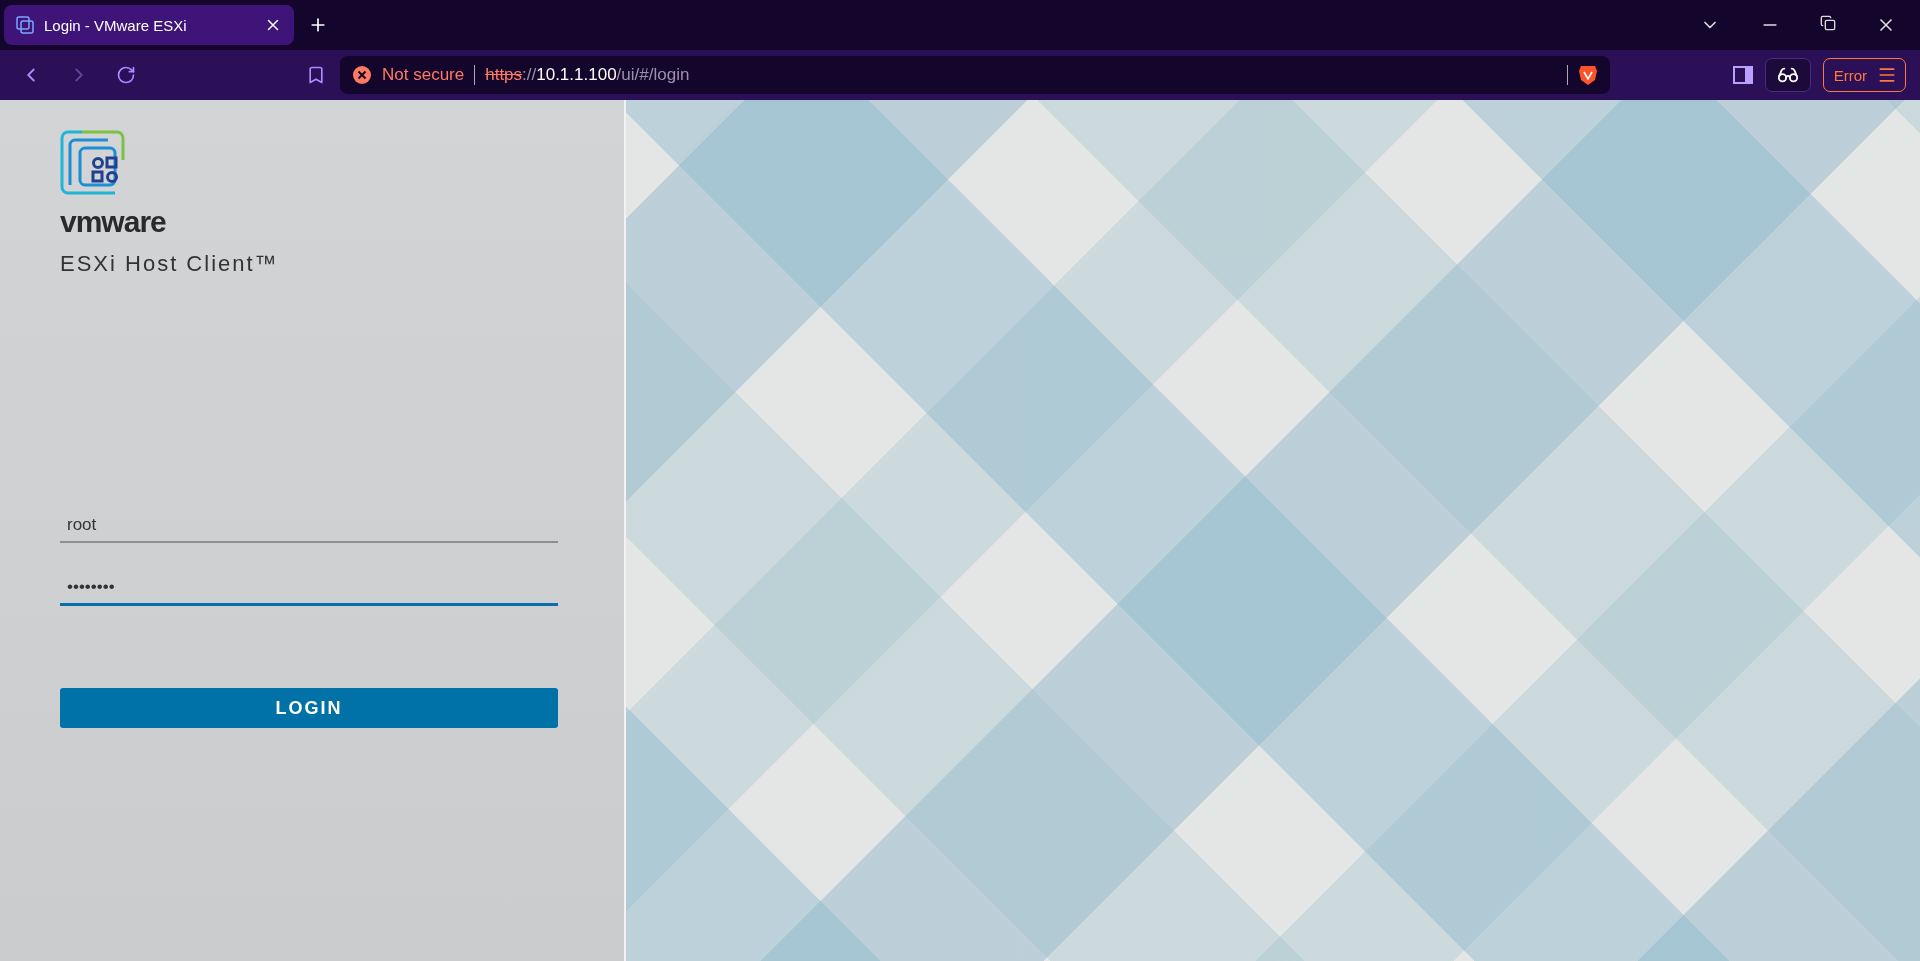  What do you see at coordinates (309, 526) in the screenshot?
I see `username-field: root` at bounding box center [309, 526].